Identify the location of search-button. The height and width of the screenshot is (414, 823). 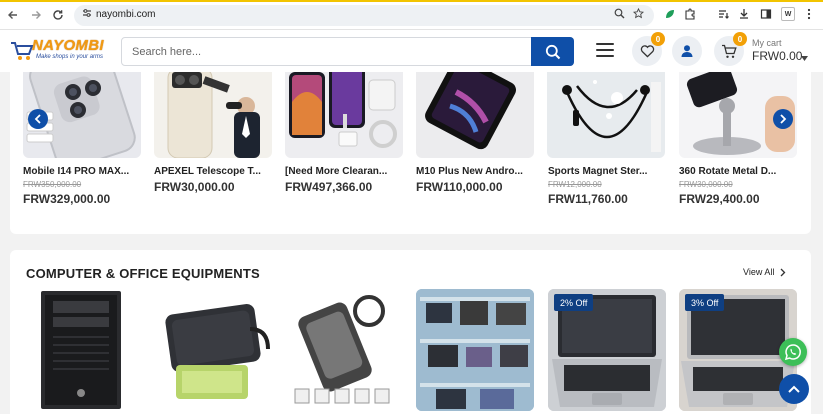
(552, 51).